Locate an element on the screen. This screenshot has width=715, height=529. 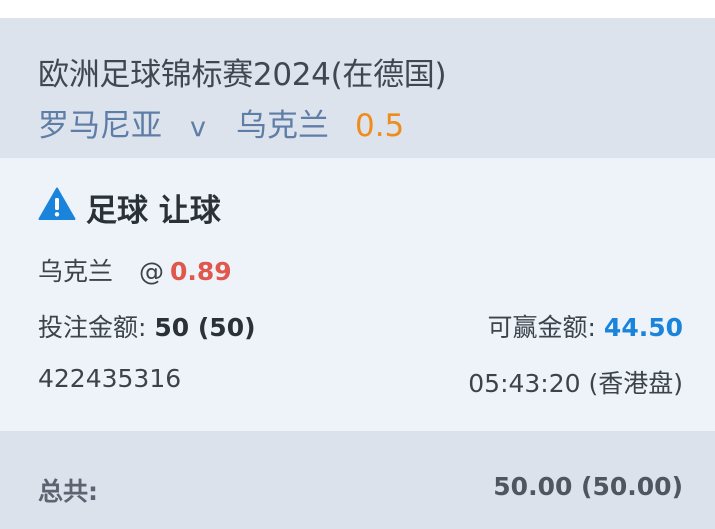
bet-id: 422435316 is located at coordinates (110, 378).